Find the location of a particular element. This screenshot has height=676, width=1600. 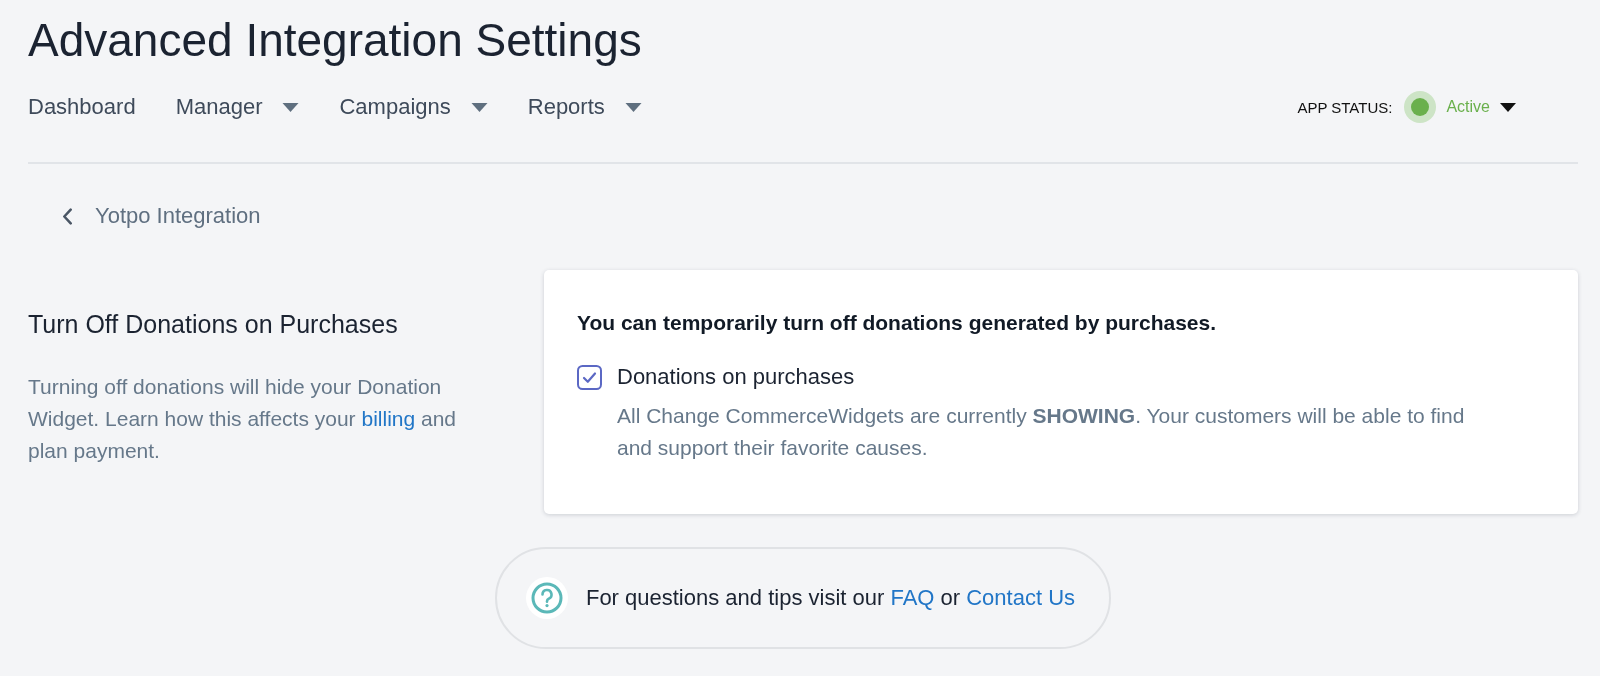

section-title: Turn Off Donations on Purchases is located at coordinates (213, 324).